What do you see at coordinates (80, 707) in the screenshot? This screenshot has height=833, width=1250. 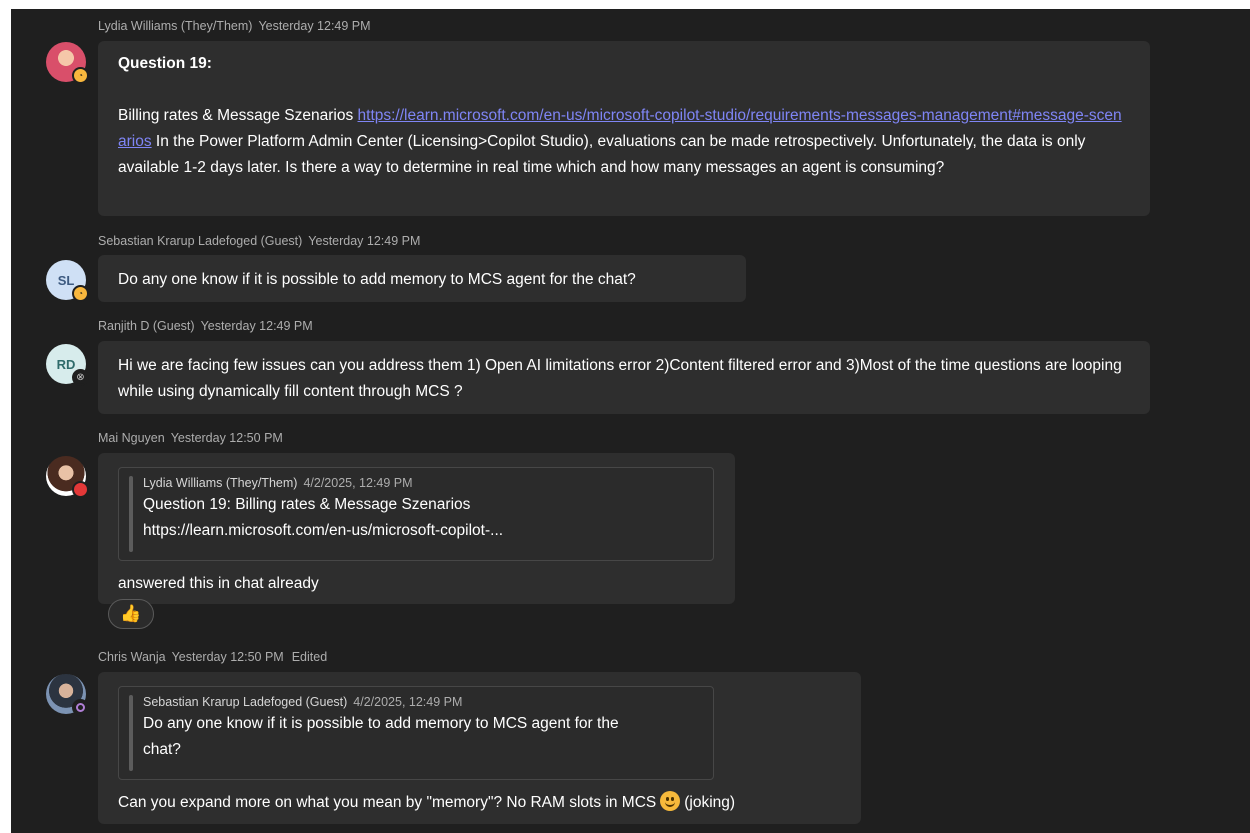 I see `presence-status-icon` at bounding box center [80, 707].